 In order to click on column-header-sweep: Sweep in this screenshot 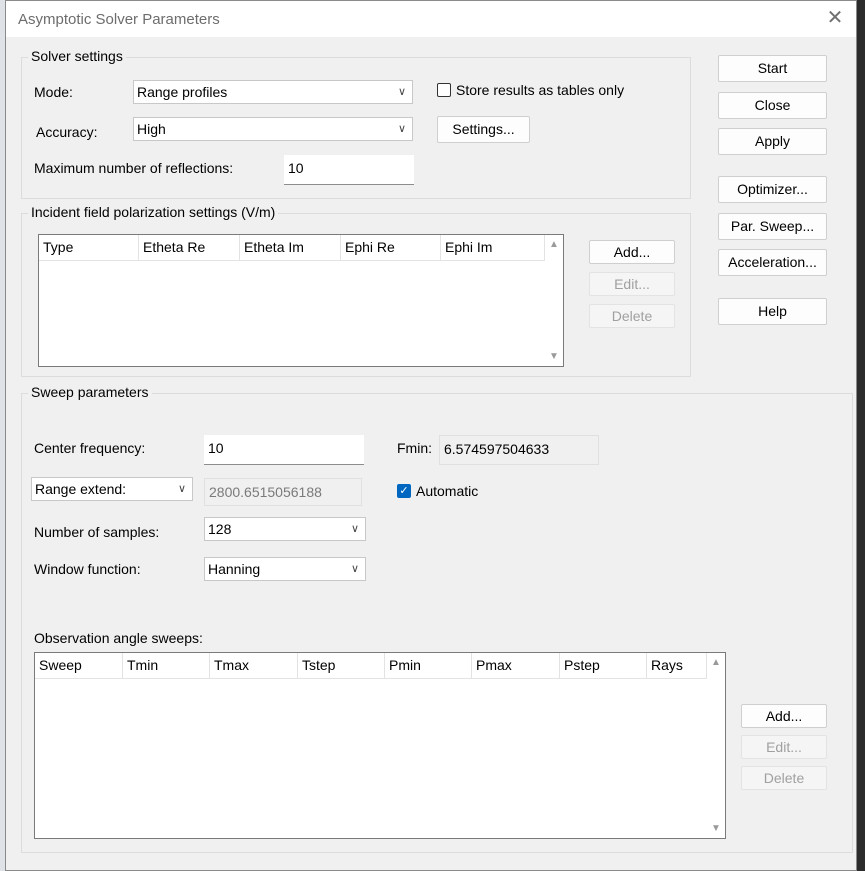, I will do `click(79, 666)`.